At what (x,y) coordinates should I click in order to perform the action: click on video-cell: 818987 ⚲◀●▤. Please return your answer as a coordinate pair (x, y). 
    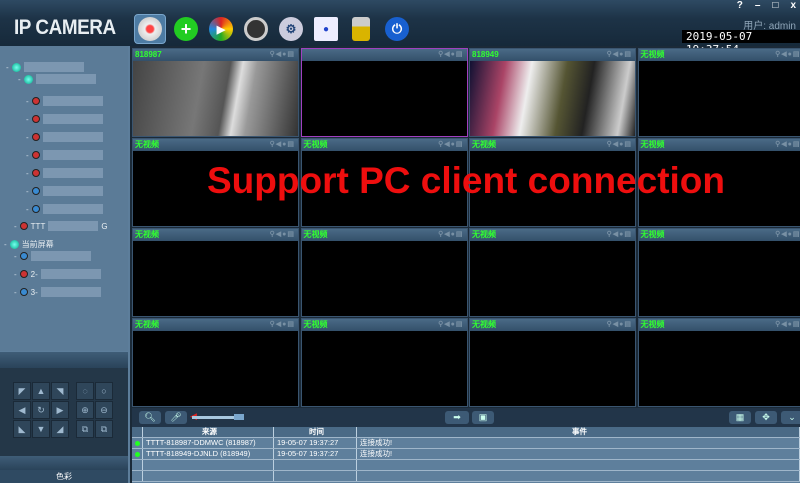
    Looking at the image, I should click on (215, 92).